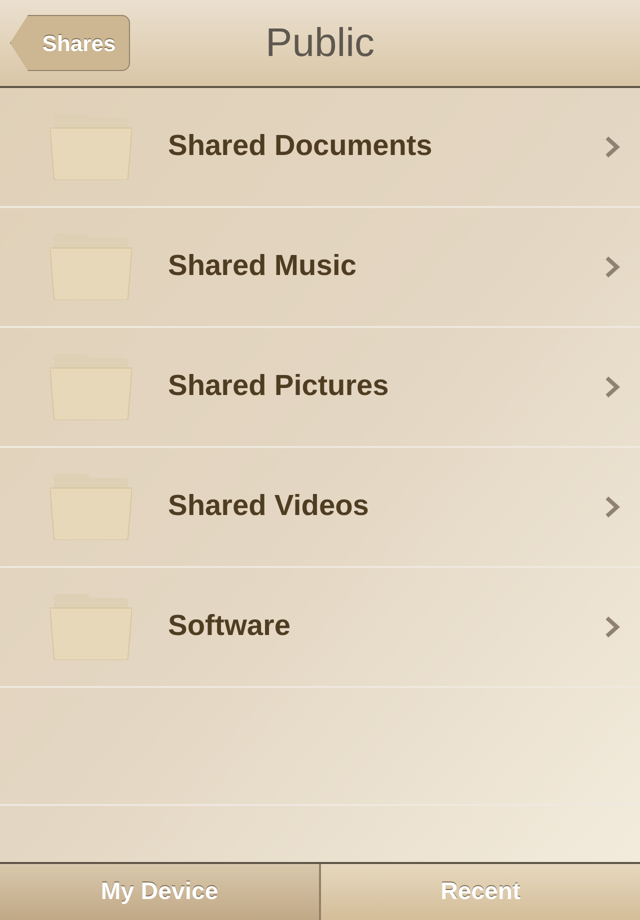 Image resolution: width=640 pixels, height=920 pixels. Describe the element at coordinates (320, 628) in the screenshot. I see `folder-row: Software` at that location.